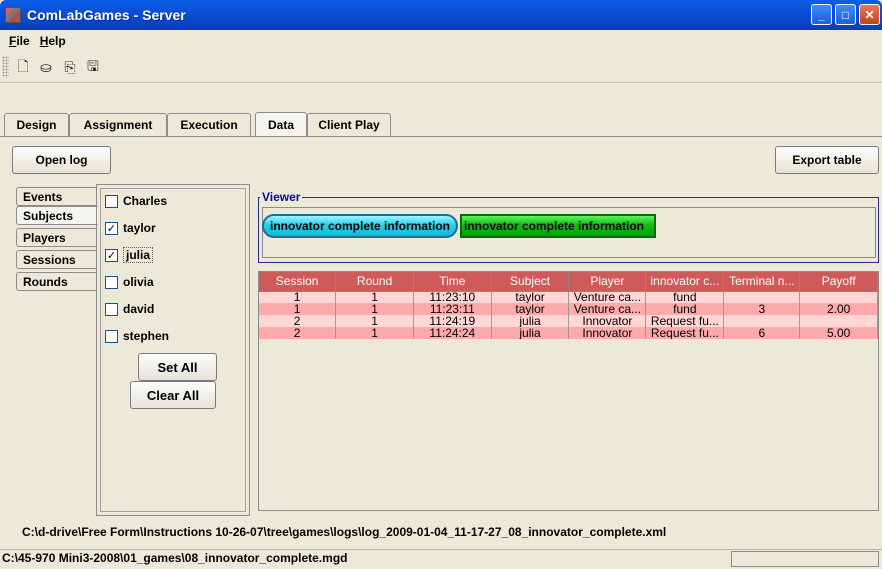 The height and width of the screenshot is (569, 882). I want to click on tab-execution: Execution, so click(209, 124).